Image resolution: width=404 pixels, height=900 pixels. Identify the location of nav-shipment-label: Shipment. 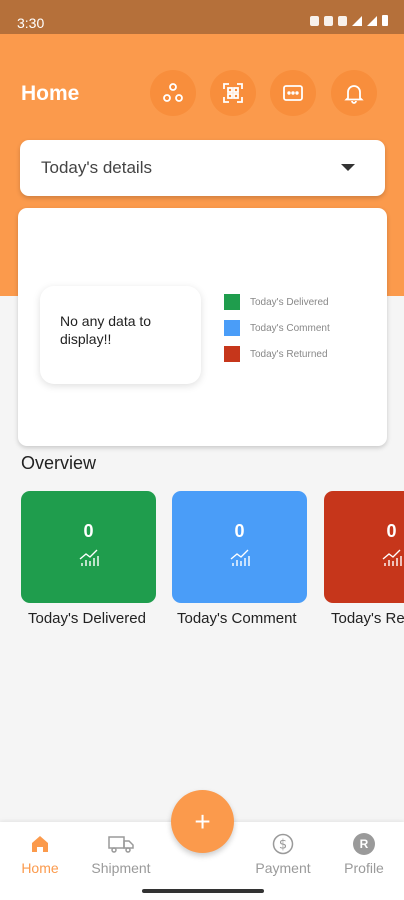
(121, 868).